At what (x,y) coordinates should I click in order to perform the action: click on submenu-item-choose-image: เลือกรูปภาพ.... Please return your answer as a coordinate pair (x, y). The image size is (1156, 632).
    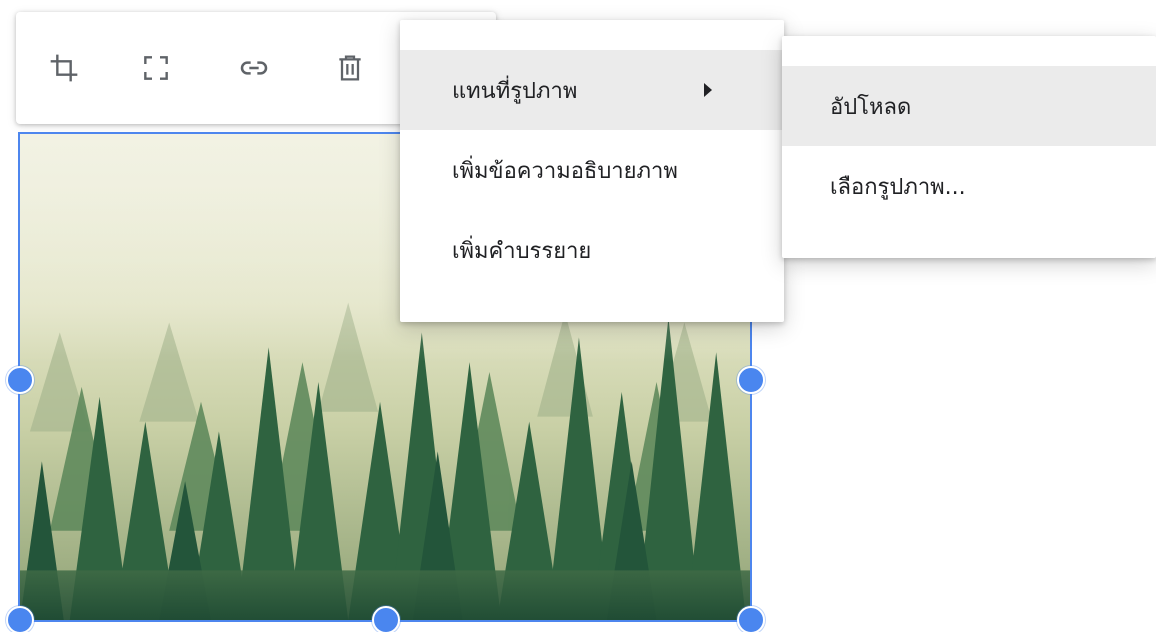
    Looking at the image, I should click on (969, 186).